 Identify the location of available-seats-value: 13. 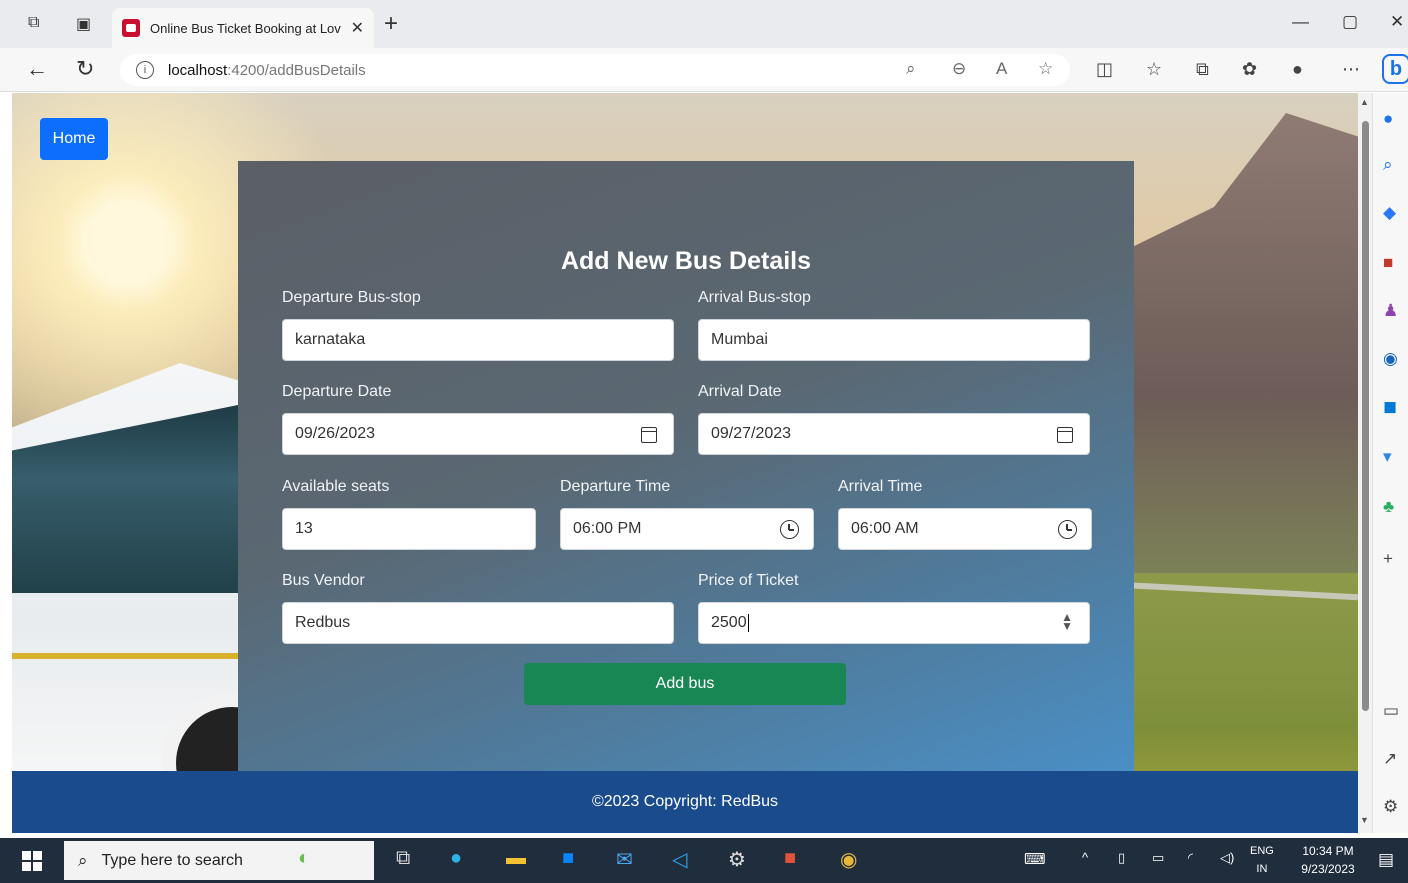
(304, 528).